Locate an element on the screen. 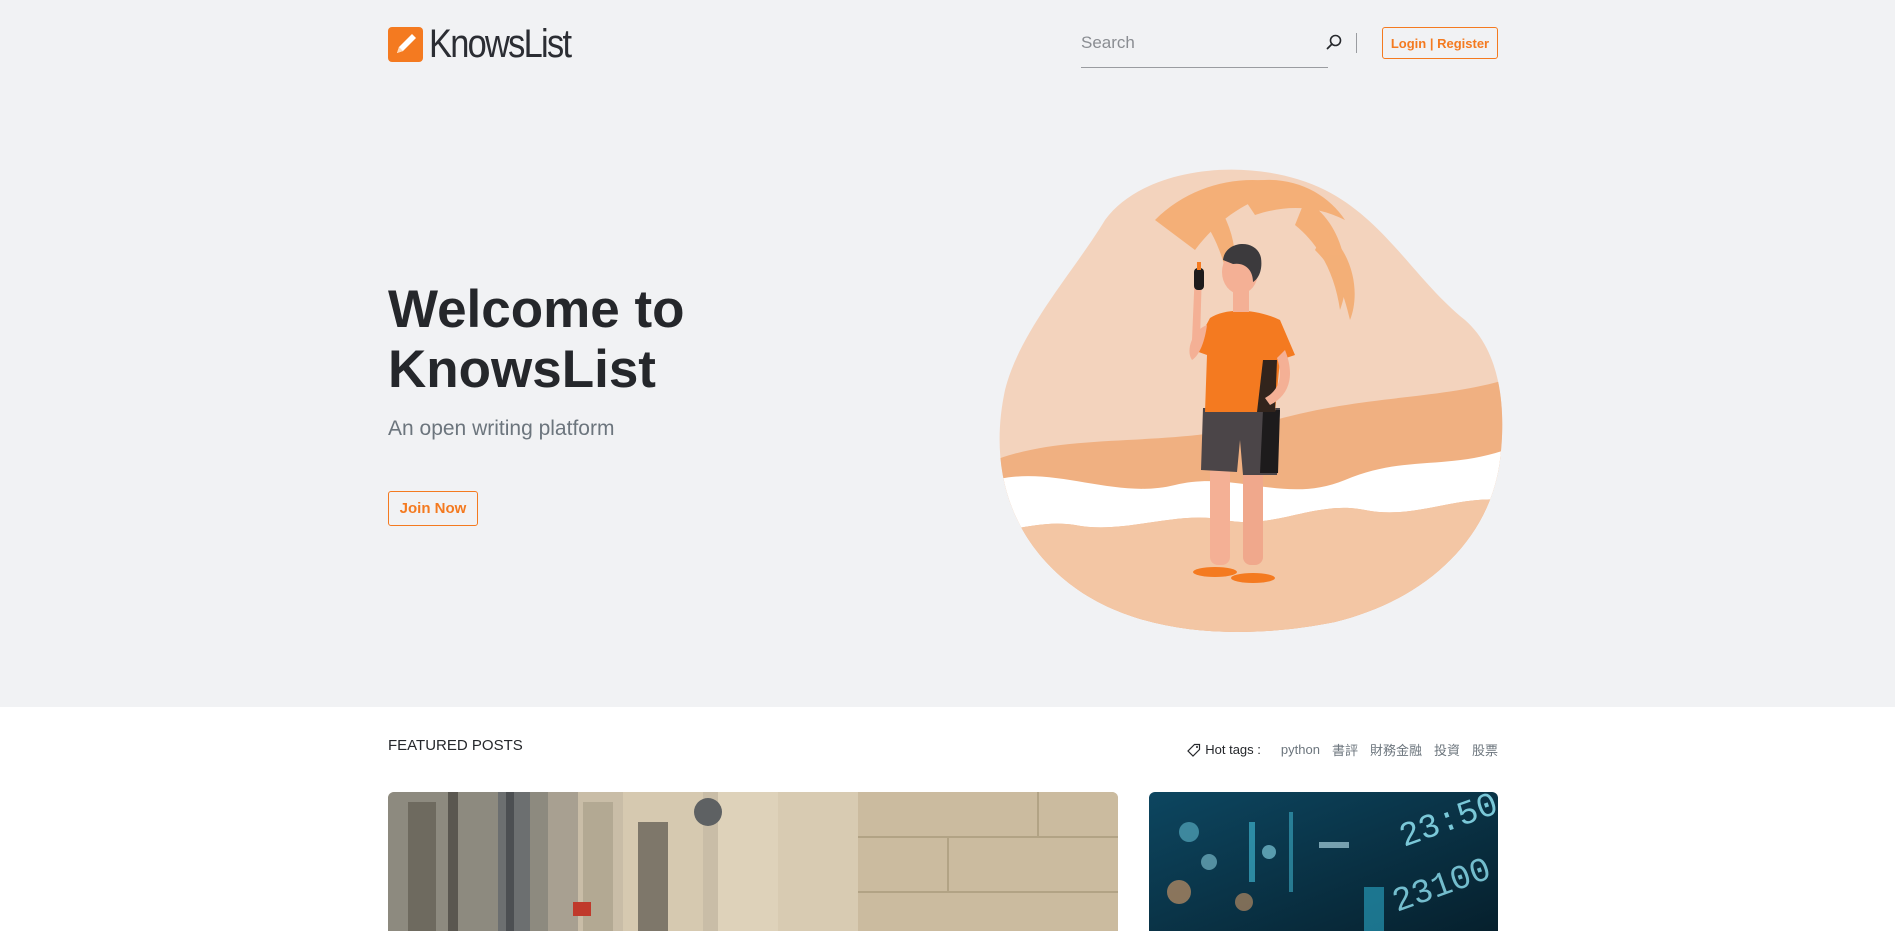 The image size is (1895, 931). join-now-button: Join Now is located at coordinates (433, 508).